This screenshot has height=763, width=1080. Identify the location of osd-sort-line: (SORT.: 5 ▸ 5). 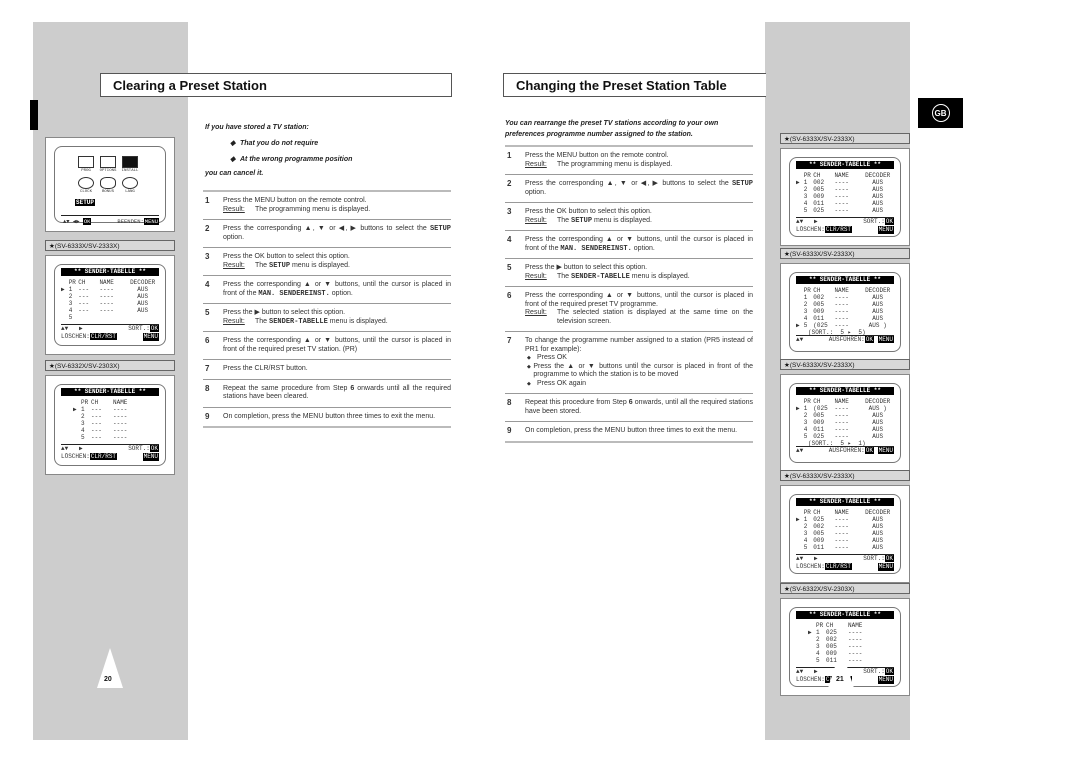
(845, 332).